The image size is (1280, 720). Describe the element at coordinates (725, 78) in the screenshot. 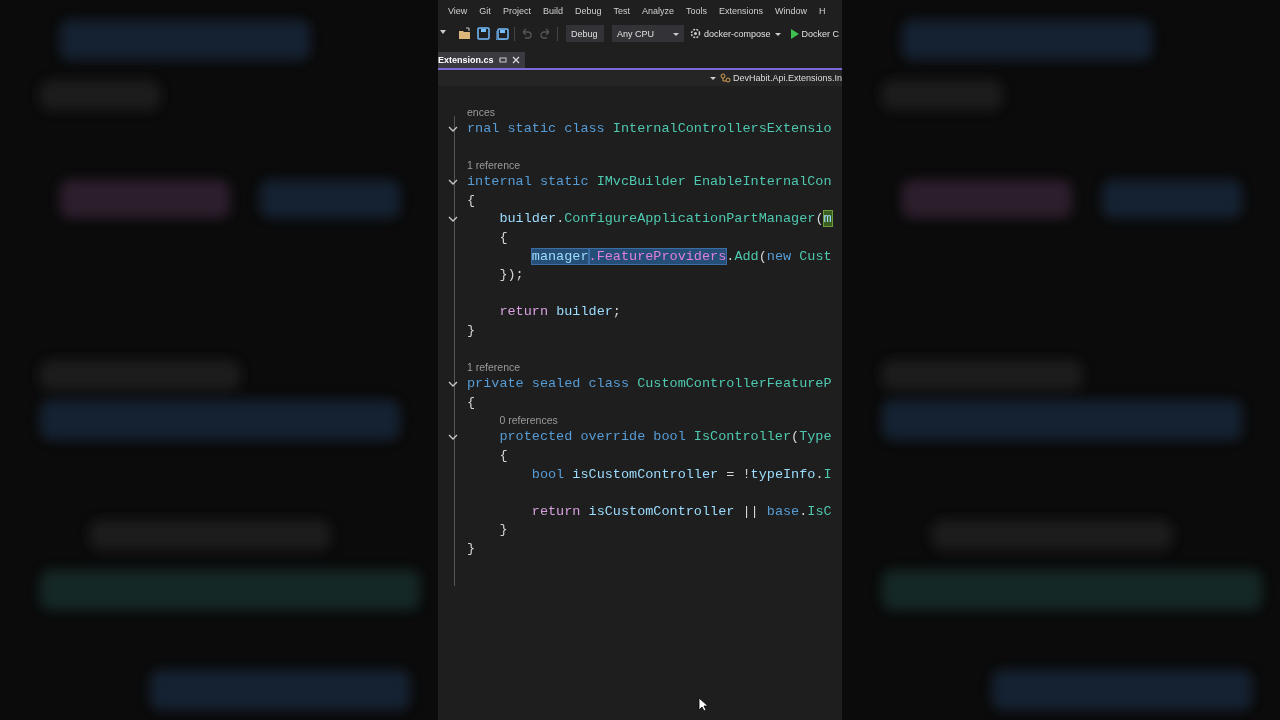

I see `class-icon` at that location.